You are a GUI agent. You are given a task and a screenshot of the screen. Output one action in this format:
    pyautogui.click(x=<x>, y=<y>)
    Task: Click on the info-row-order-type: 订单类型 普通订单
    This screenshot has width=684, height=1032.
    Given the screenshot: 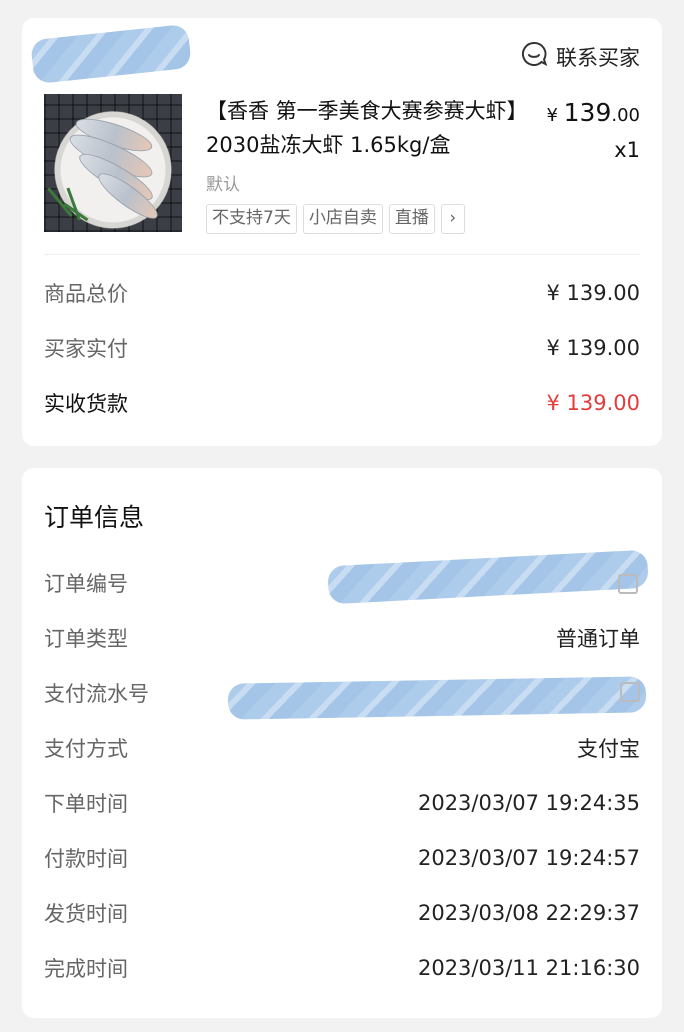 What is the action you would take?
    pyautogui.click(x=342, y=638)
    